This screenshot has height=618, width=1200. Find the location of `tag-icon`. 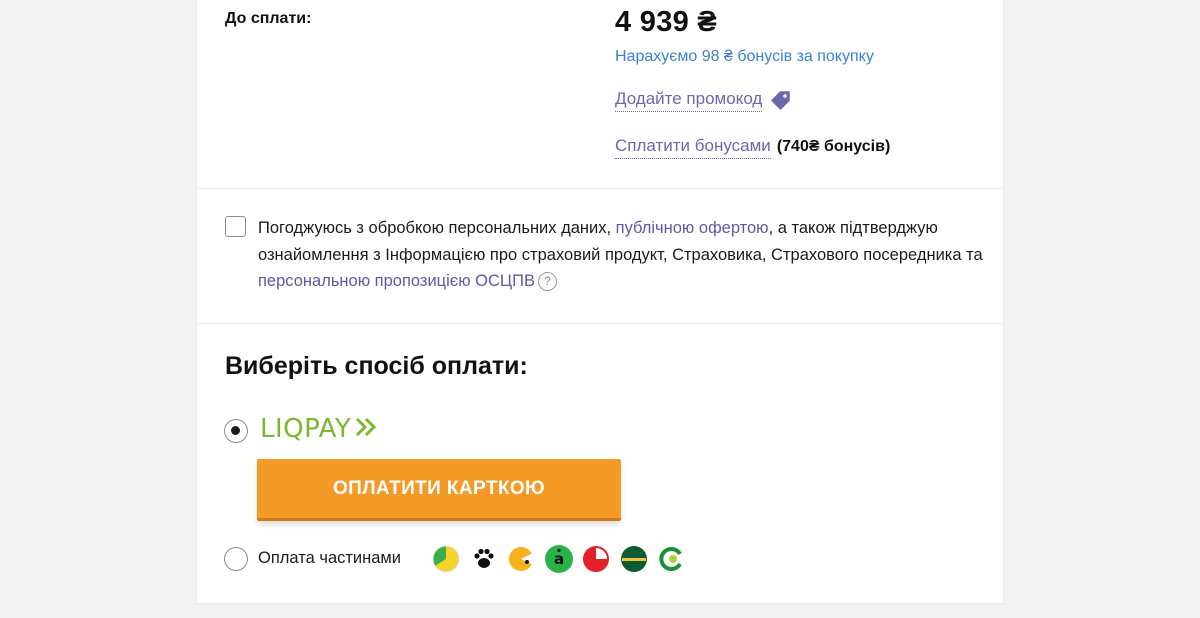

tag-icon is located at coordinates (781, 100).